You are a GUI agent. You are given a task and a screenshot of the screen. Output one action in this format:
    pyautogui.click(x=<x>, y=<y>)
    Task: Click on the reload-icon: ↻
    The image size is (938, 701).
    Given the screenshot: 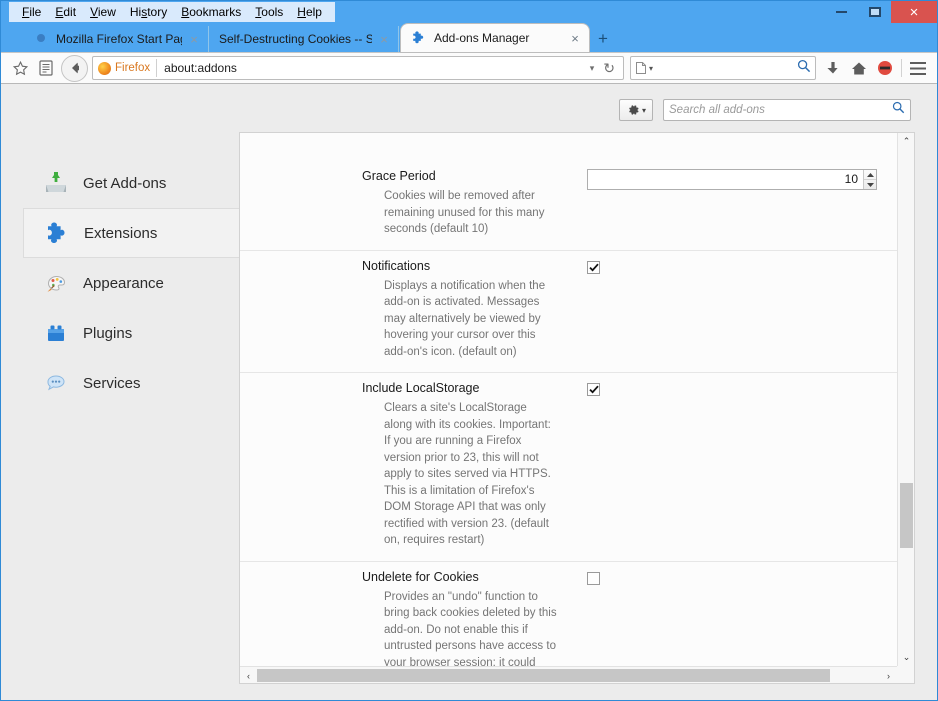 What is the action you would take?
    pyautogui.click(x=611, y=68)
    